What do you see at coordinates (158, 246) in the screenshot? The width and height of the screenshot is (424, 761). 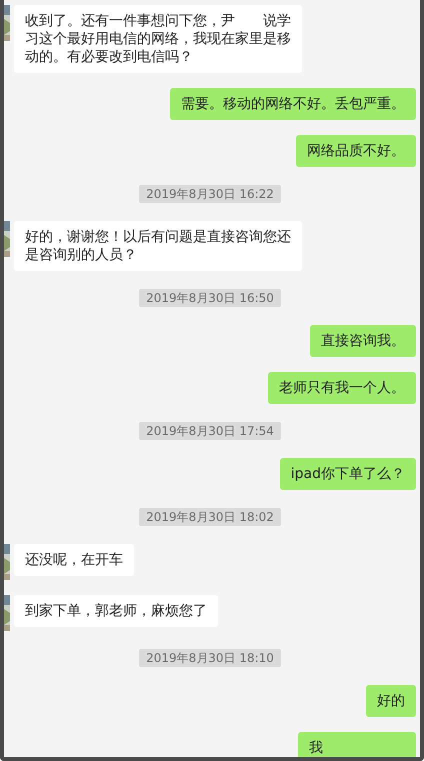 I see `message-bubble: 好的，谢谢您！以后有问题是直接咨询您还是咨询别的人员？` at bounding box center [158, 246].